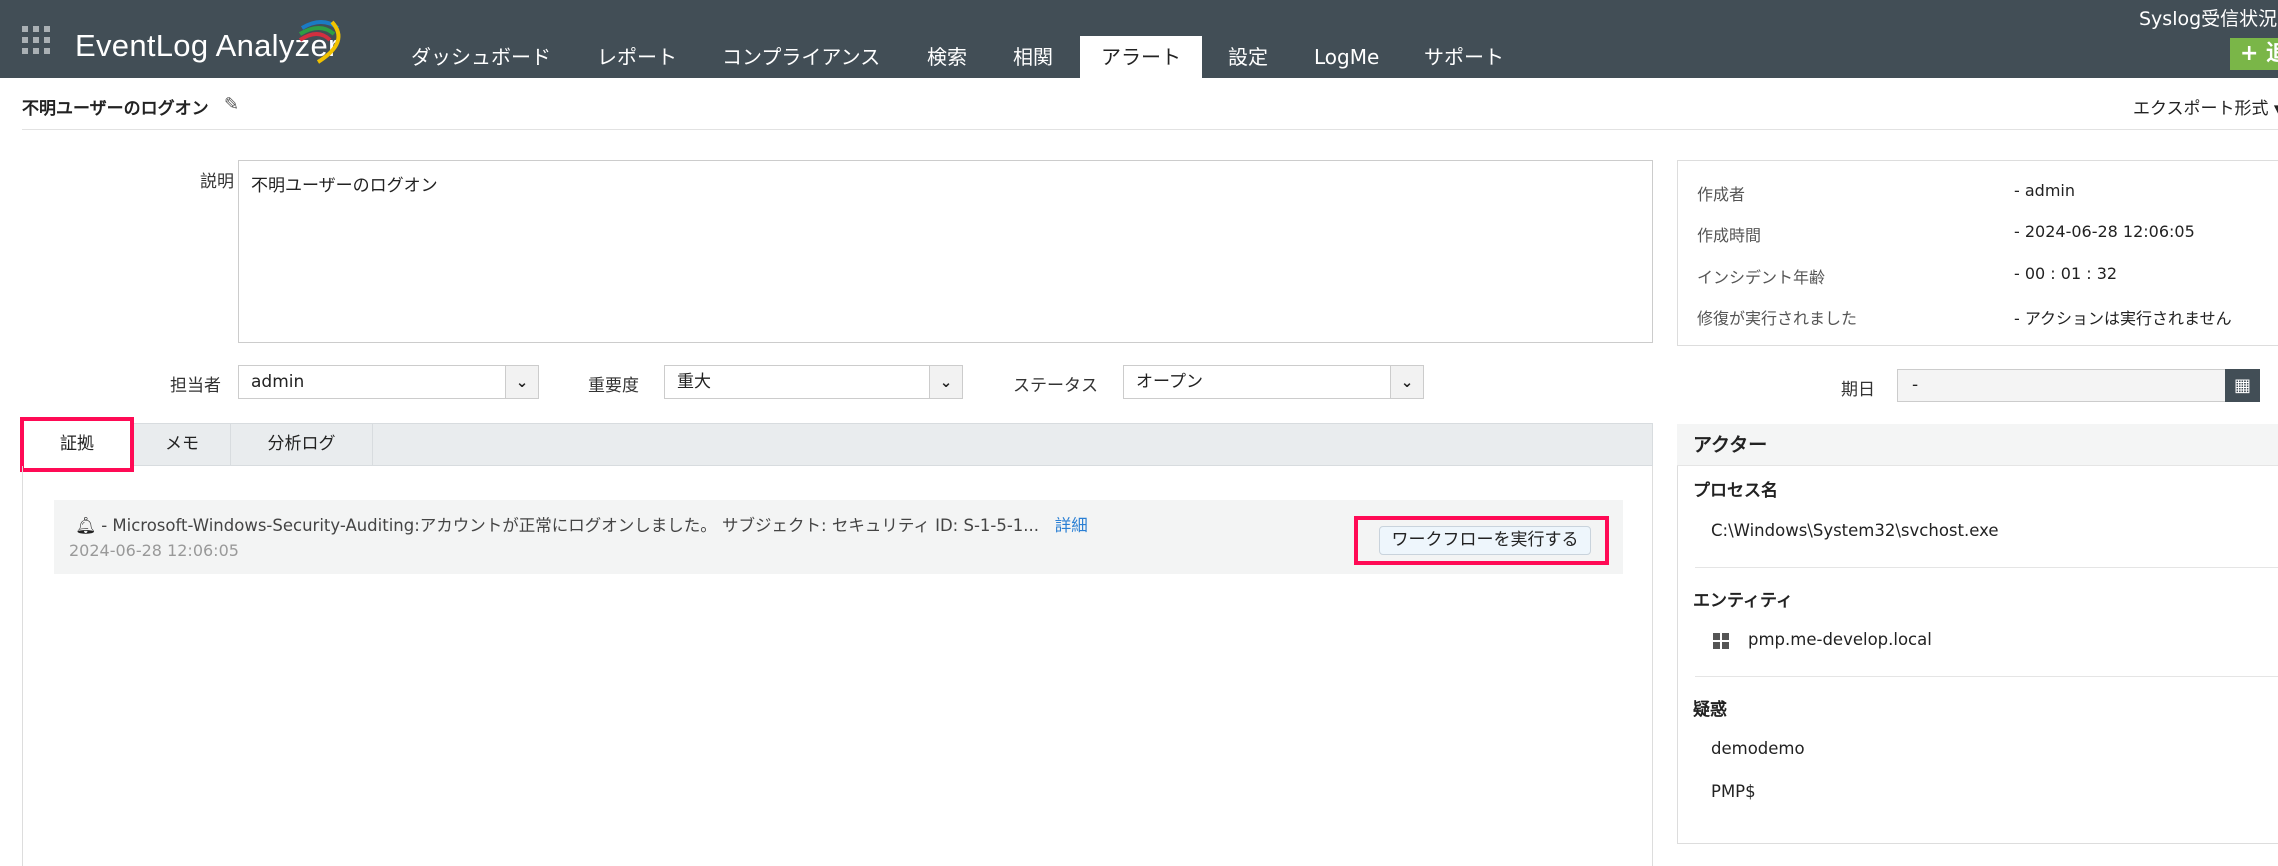 This screenshot has height=866, width=2278. Describe the element at coordinates (1743, 601) in the screenshot. I see `entity-label: エンティティ` at that location.